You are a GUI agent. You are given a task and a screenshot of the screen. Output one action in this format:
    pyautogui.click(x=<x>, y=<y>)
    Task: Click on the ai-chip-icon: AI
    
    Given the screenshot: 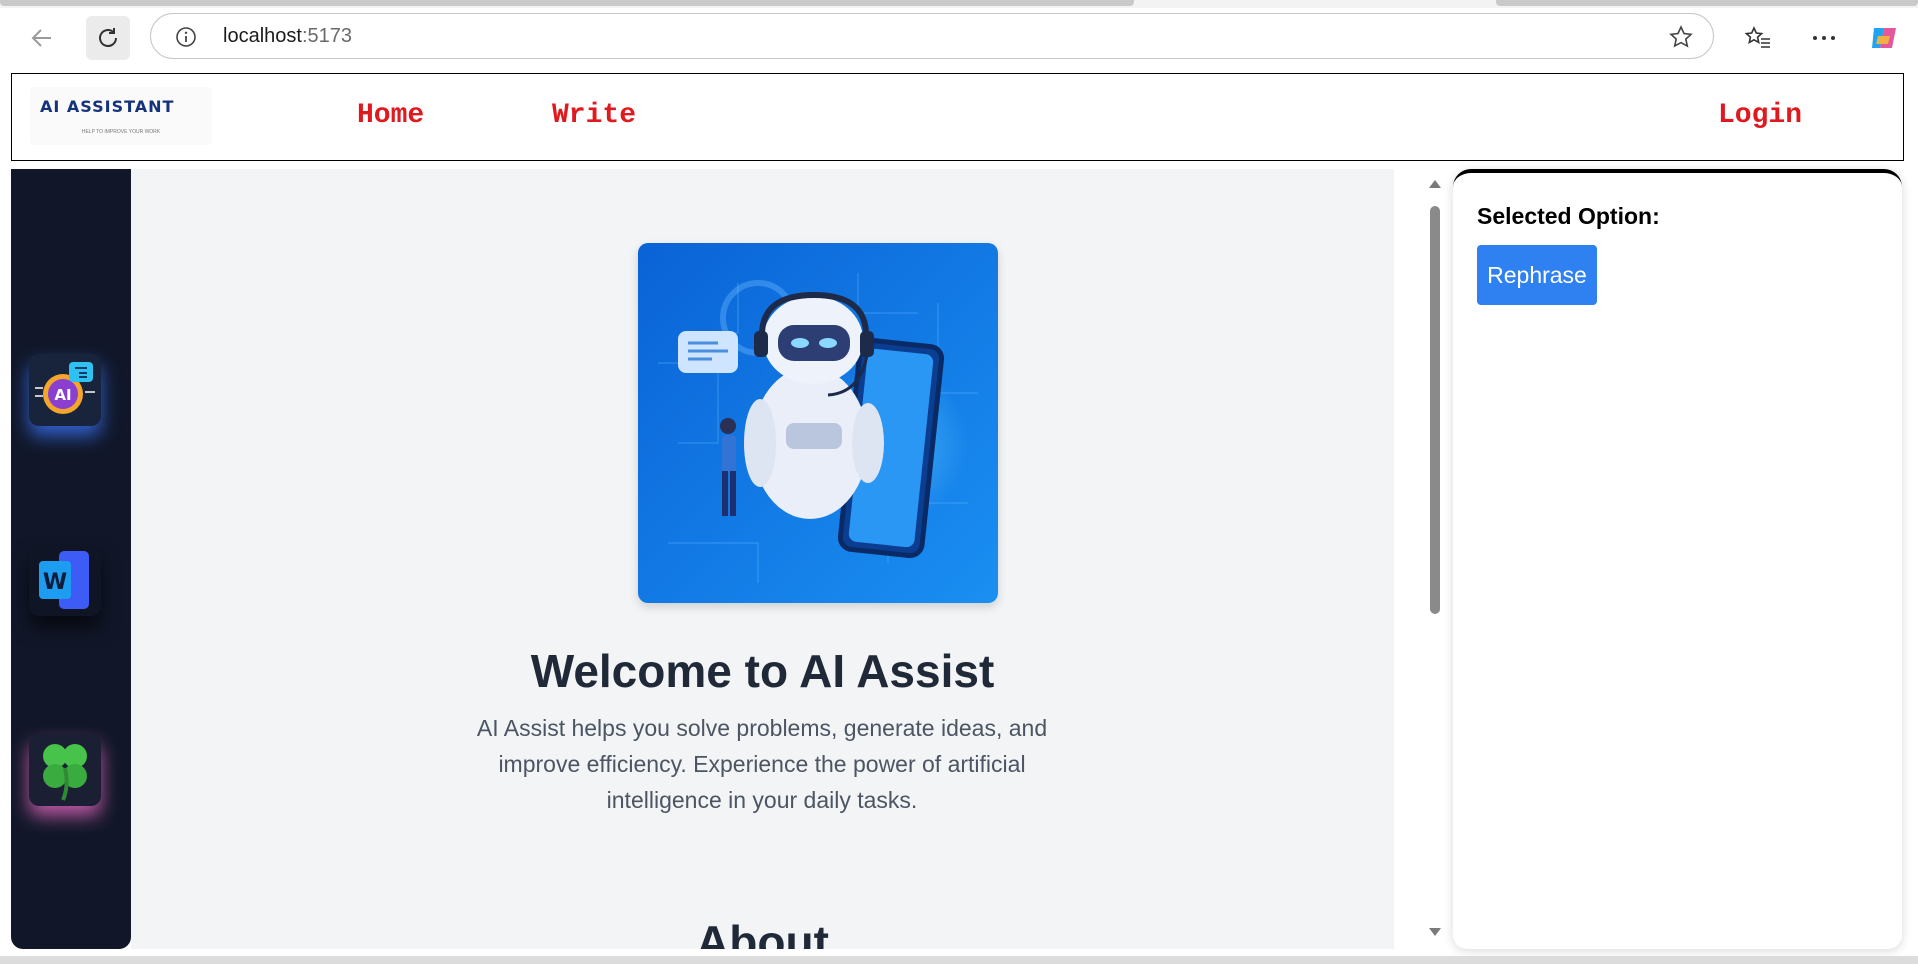 What is the action you would take?
    pyautogui.click(x=65, y=390)
    